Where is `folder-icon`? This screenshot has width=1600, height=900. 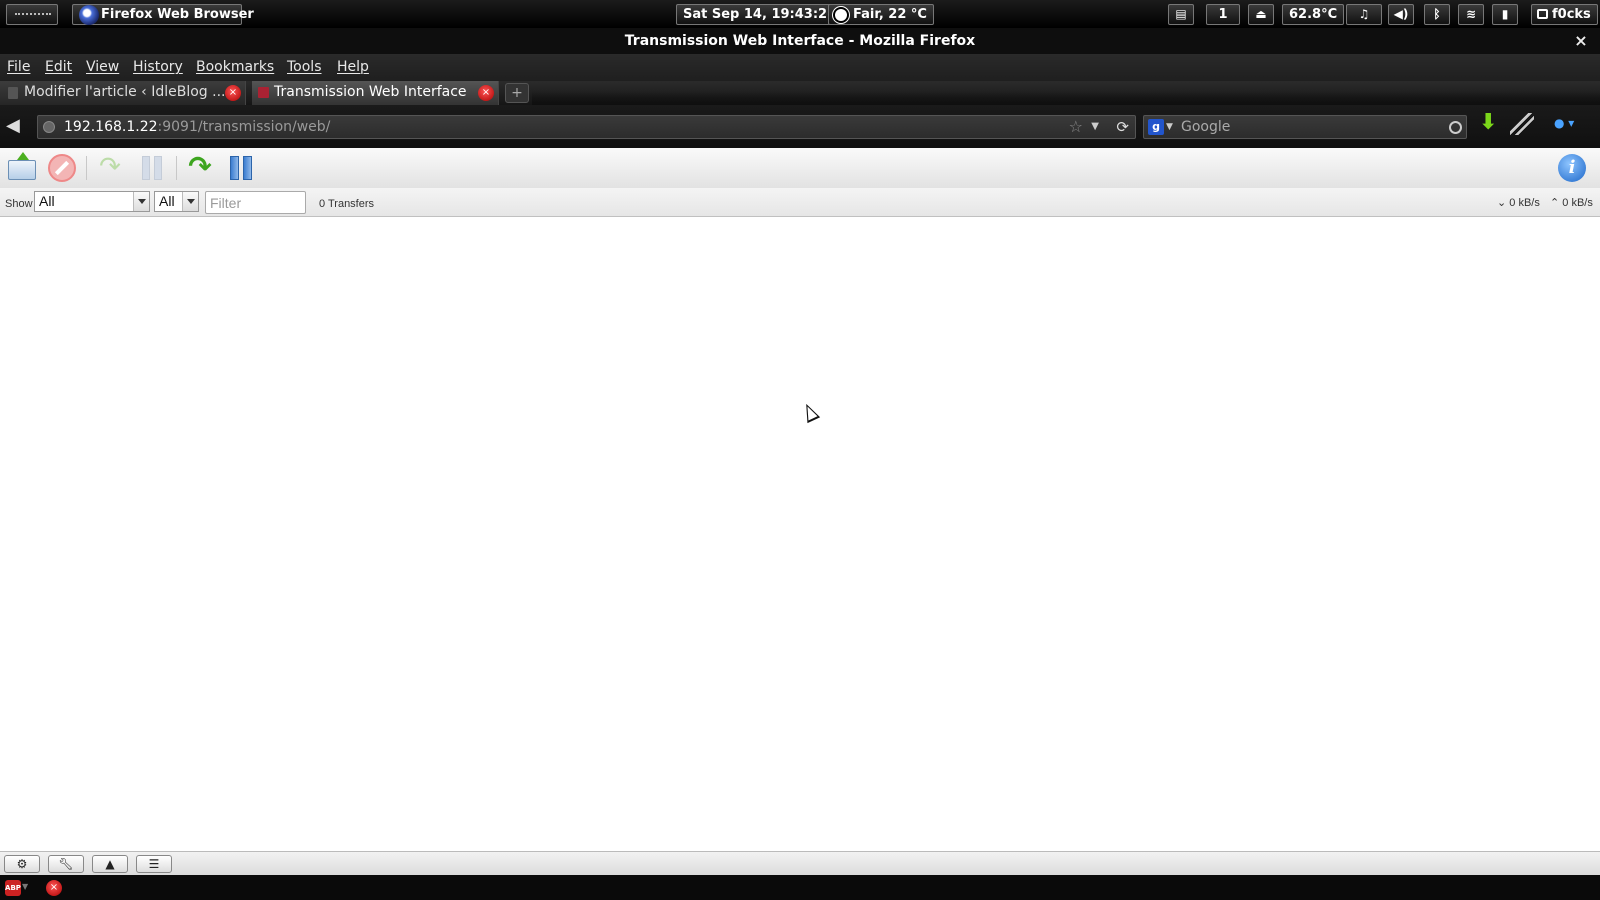
folder-icon is located at coordinates (22, 170).